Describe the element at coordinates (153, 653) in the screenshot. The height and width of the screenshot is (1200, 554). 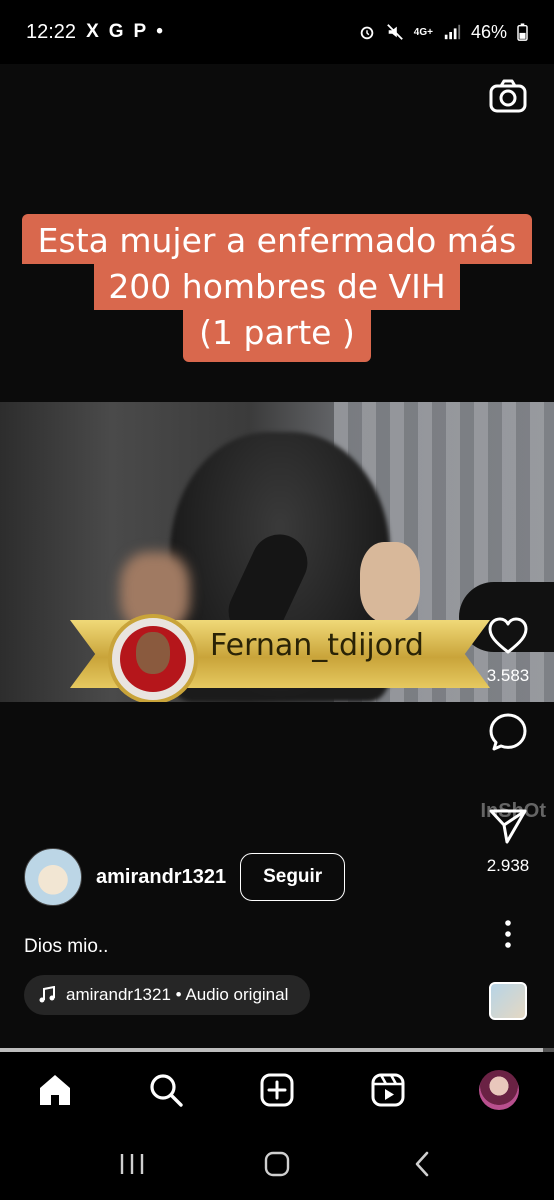
I see `banner-avatar-face` at that location.